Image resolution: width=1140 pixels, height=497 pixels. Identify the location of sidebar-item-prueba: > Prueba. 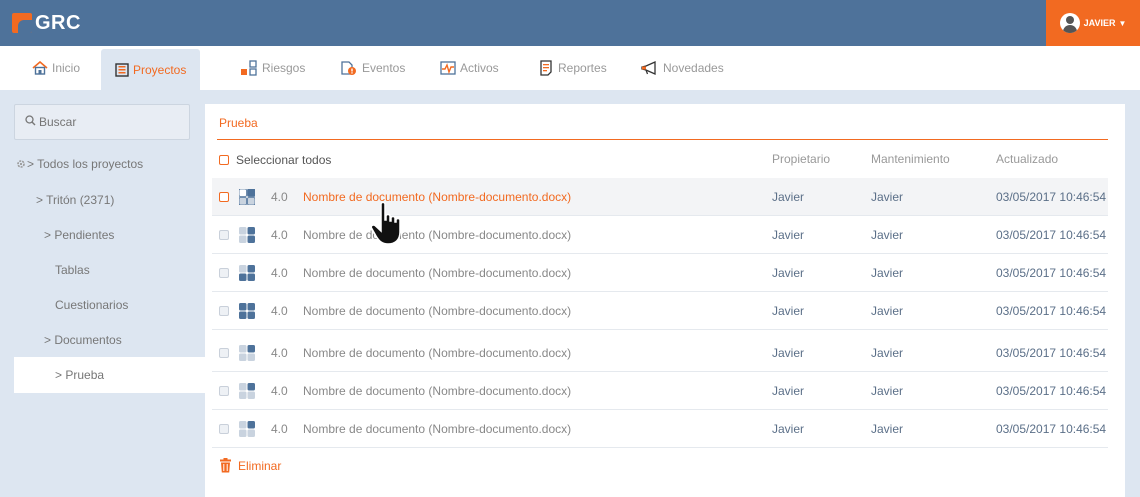
(110, 375).